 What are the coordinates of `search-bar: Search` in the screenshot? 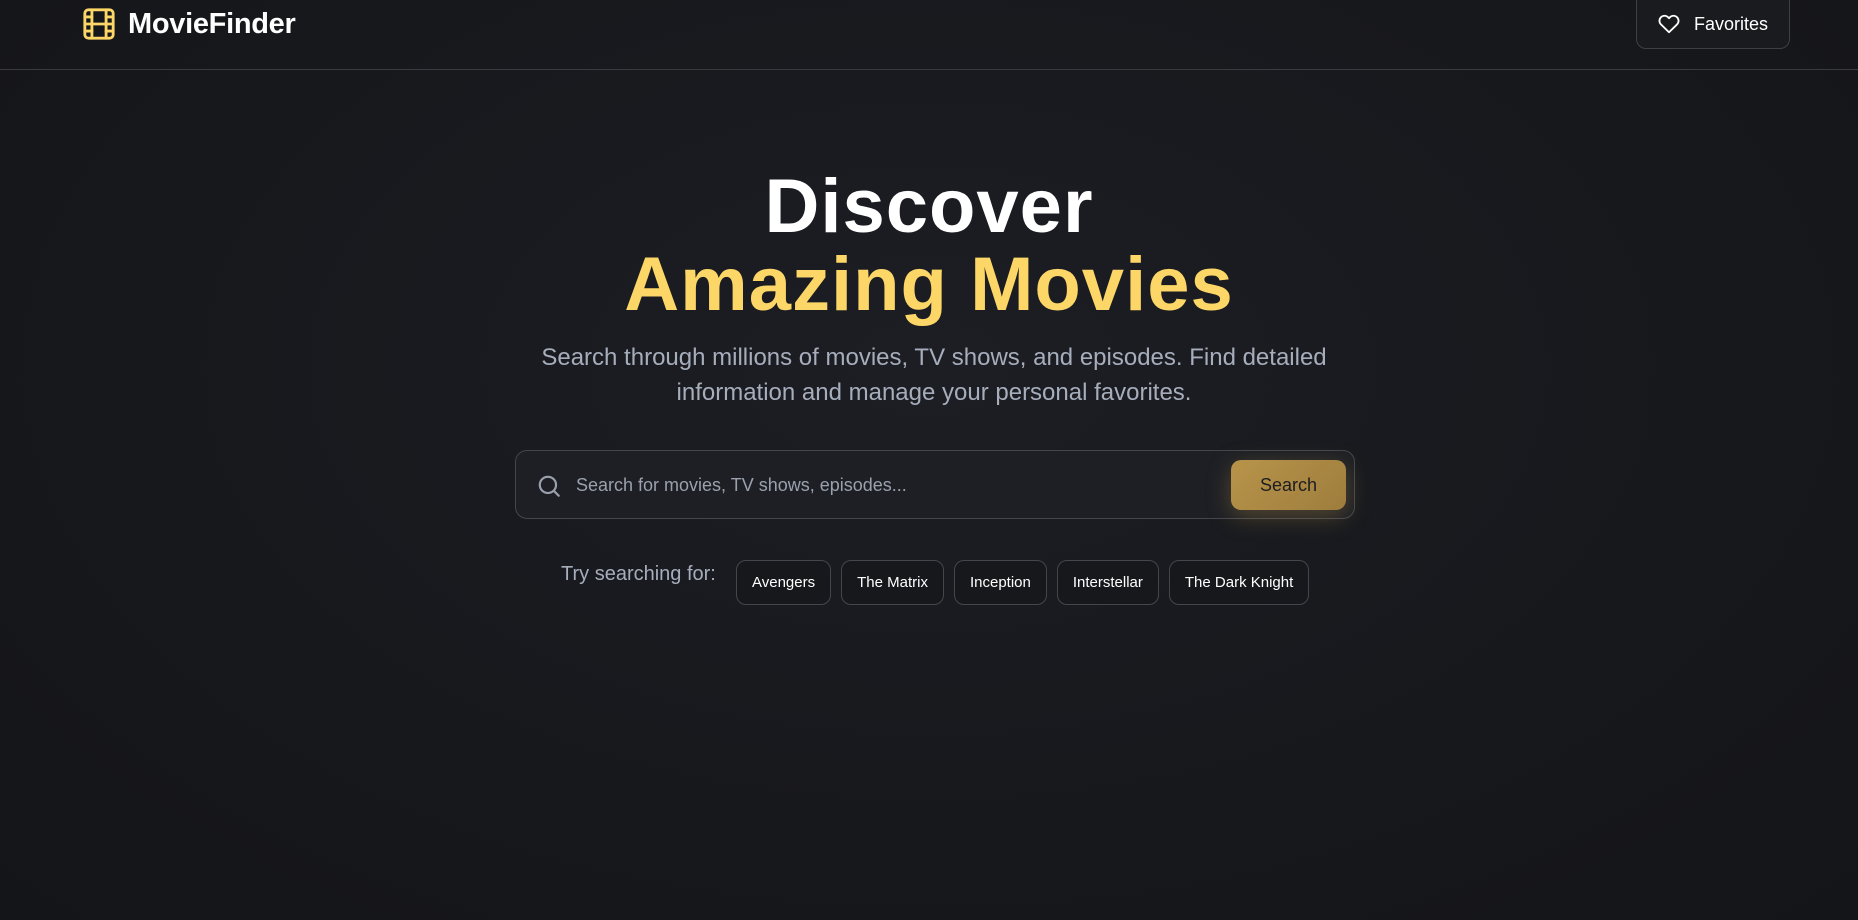 It's located at (935, 484).